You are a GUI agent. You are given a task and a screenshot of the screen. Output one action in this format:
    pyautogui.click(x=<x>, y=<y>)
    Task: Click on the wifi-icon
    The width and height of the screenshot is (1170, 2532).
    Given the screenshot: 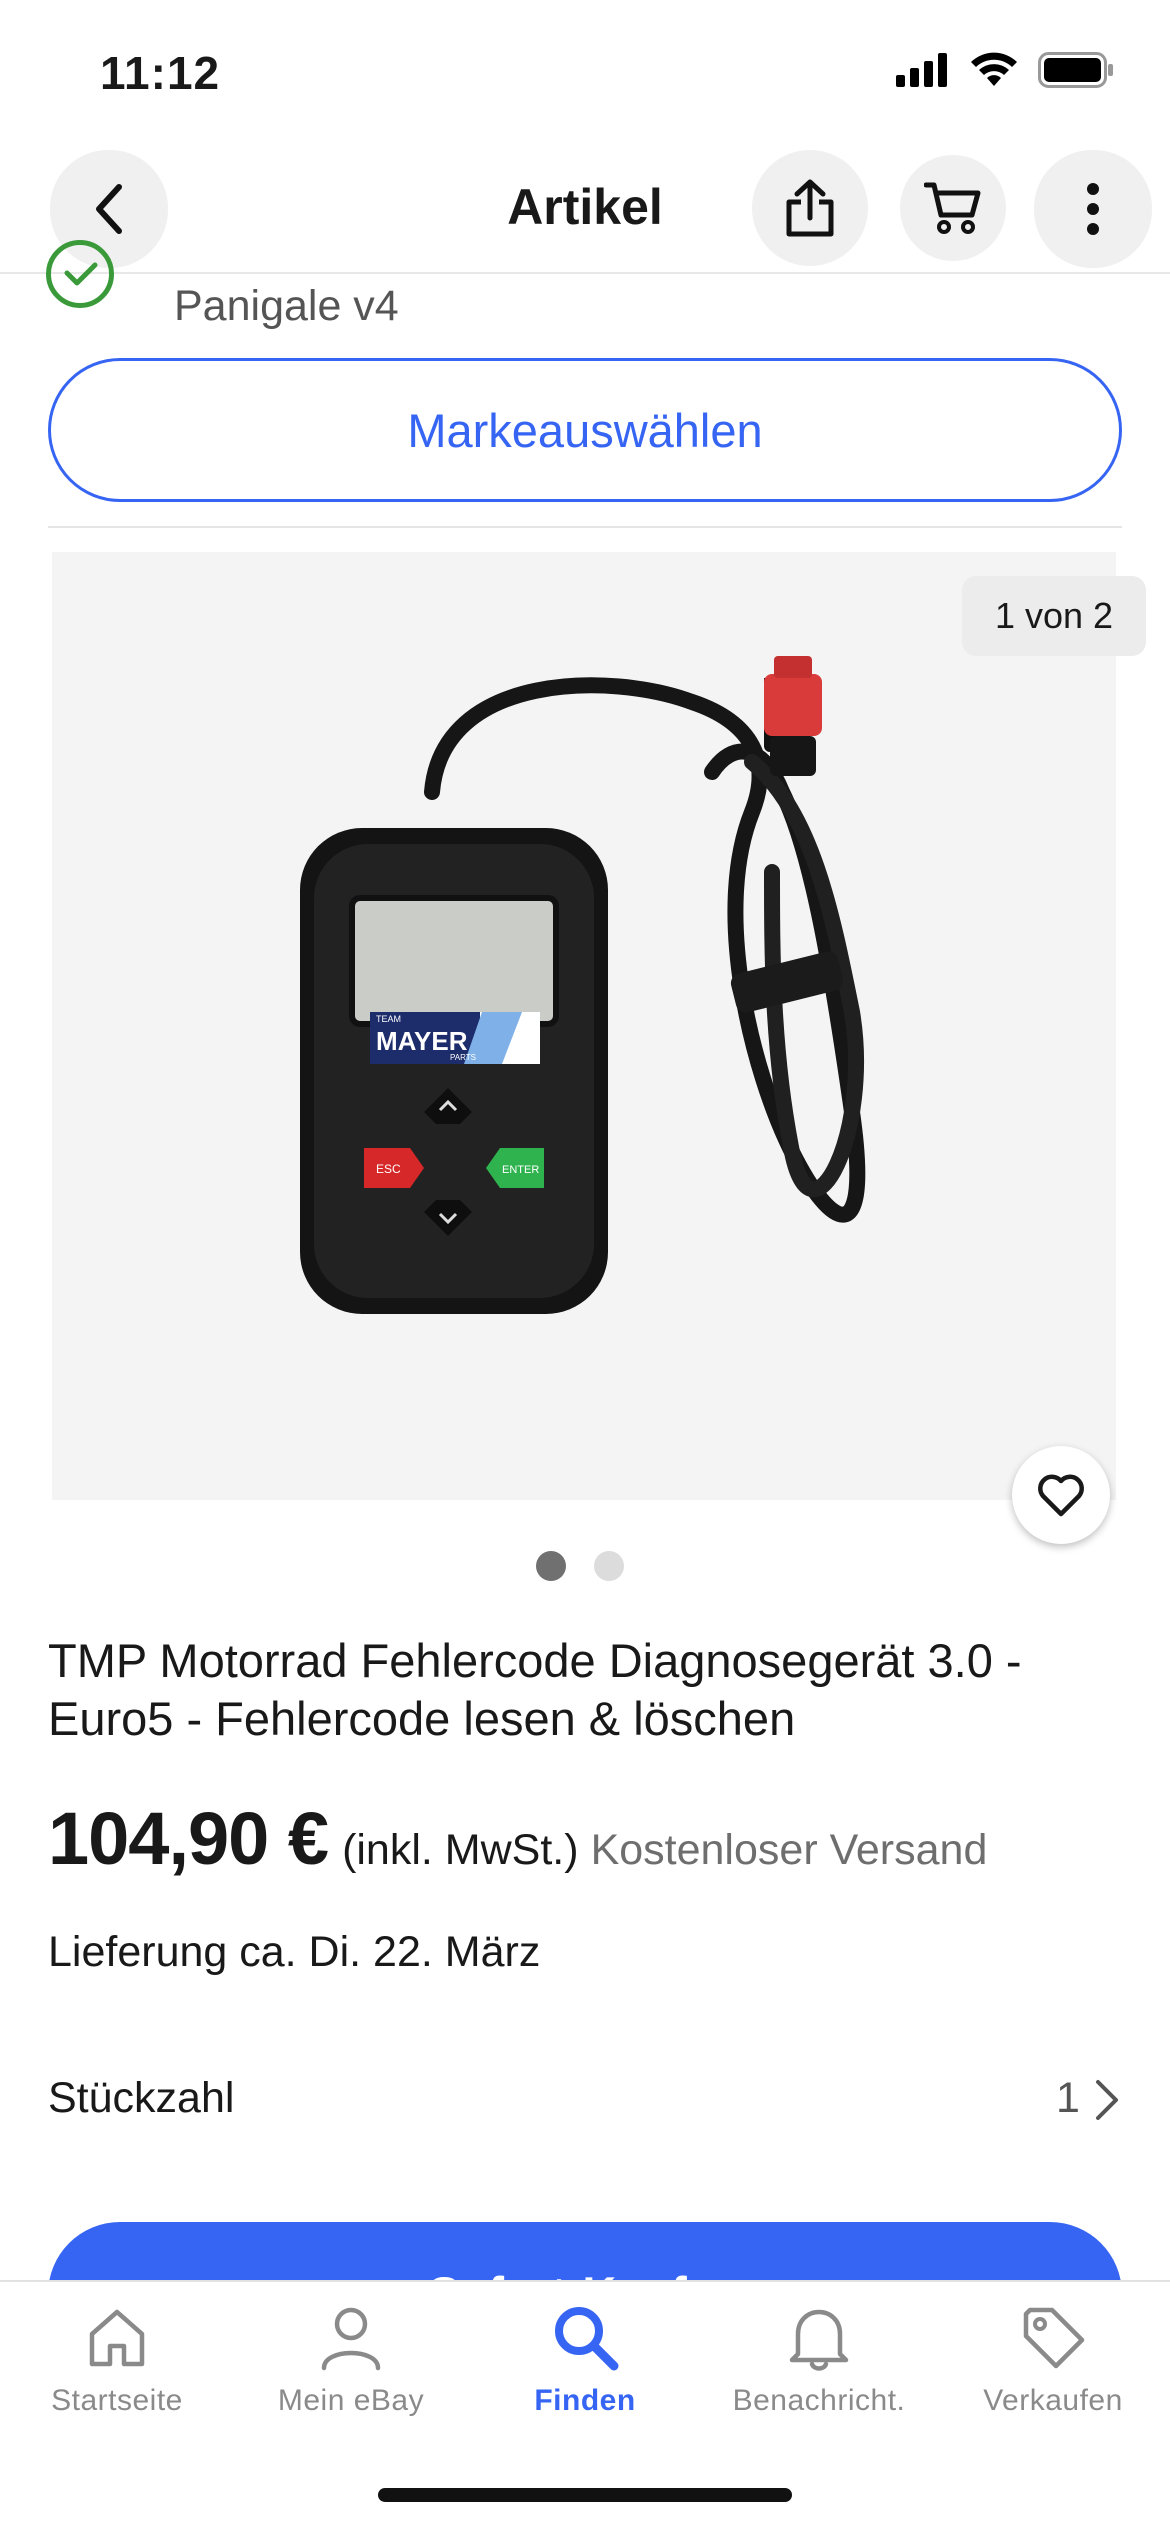 What is the action you would take?
    pyautogui.click(x=994, y=69)
    